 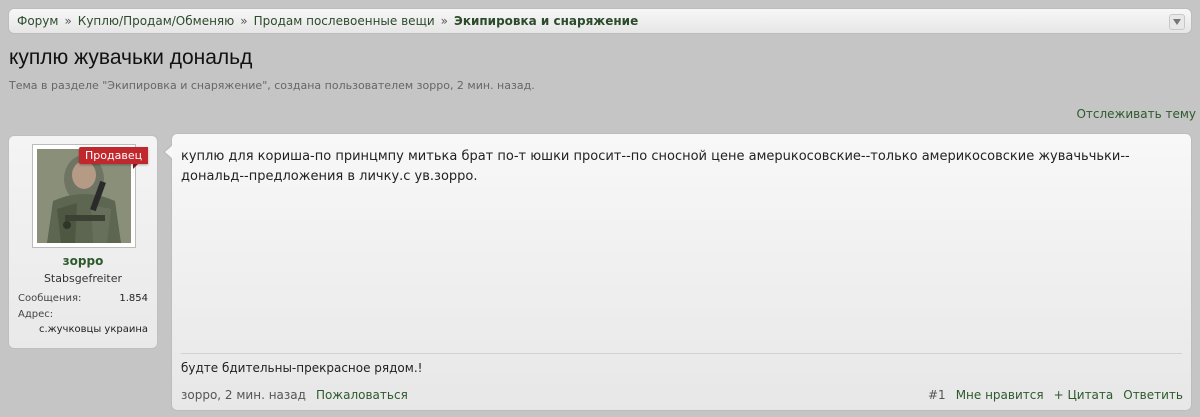 I want to click on badge-tail, so click(x=135, y=166).